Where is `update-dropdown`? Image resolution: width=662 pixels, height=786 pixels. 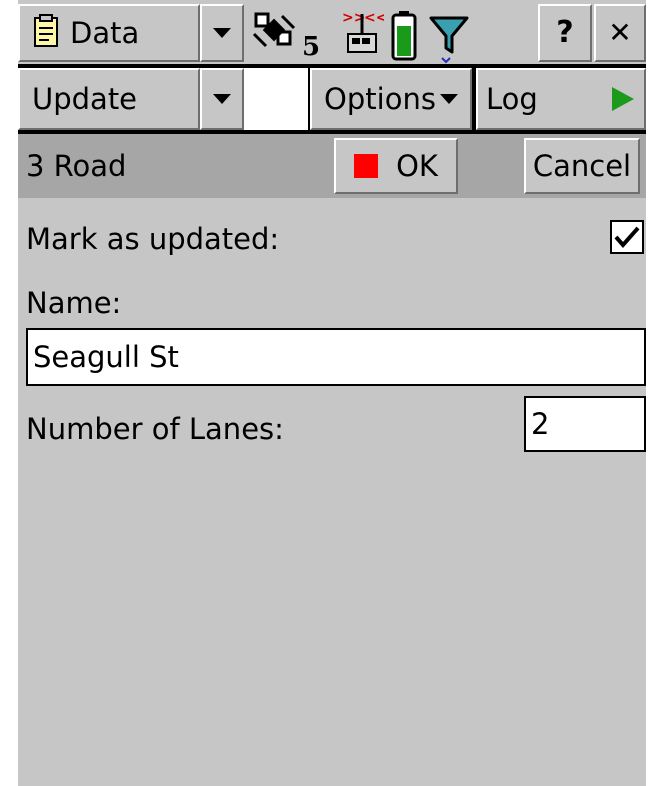
update-dropdown is located at coordinates (222, 99).